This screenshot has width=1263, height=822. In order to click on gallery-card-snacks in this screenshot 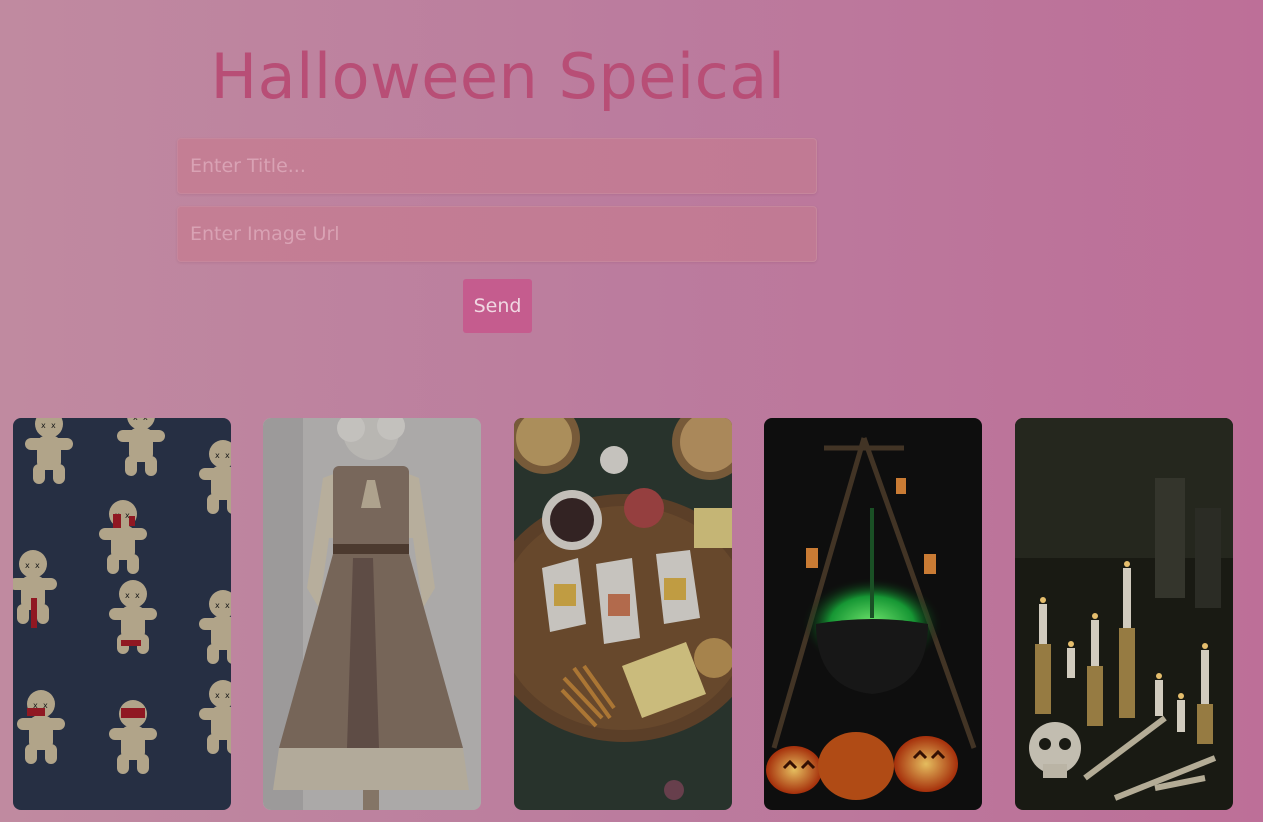, I will do `click(623, 614)`.